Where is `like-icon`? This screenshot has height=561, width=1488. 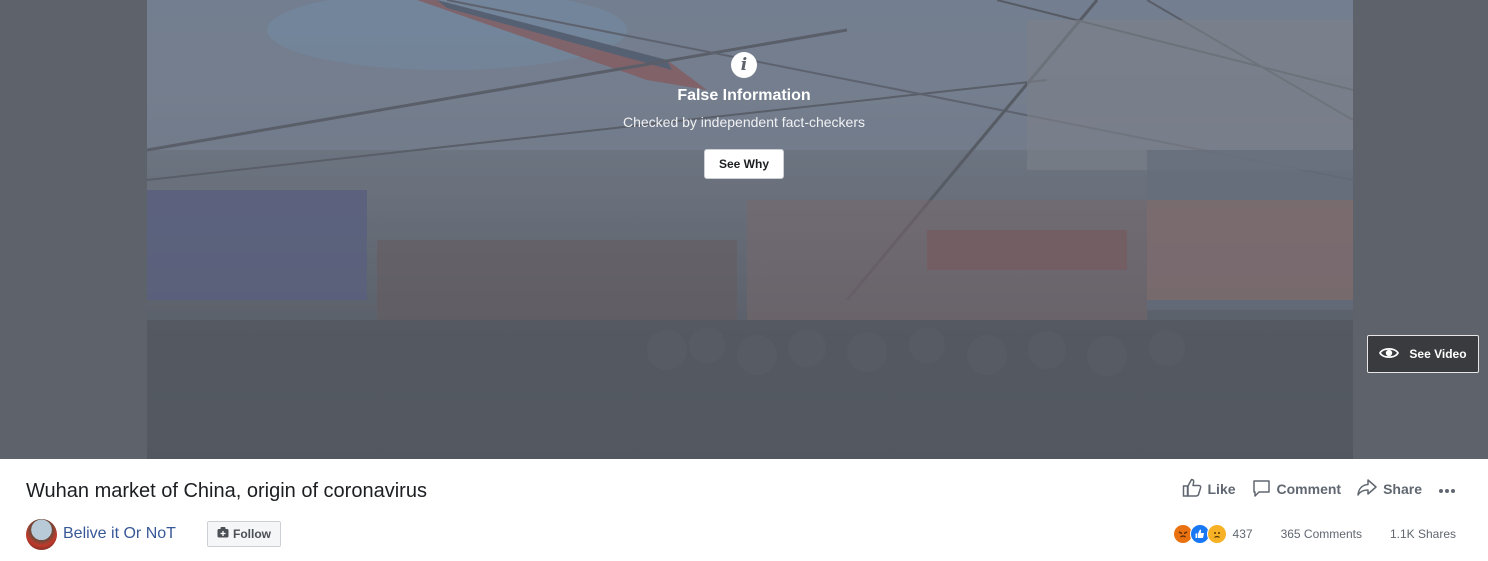
like-icon is located at coordinates (1192, 489).